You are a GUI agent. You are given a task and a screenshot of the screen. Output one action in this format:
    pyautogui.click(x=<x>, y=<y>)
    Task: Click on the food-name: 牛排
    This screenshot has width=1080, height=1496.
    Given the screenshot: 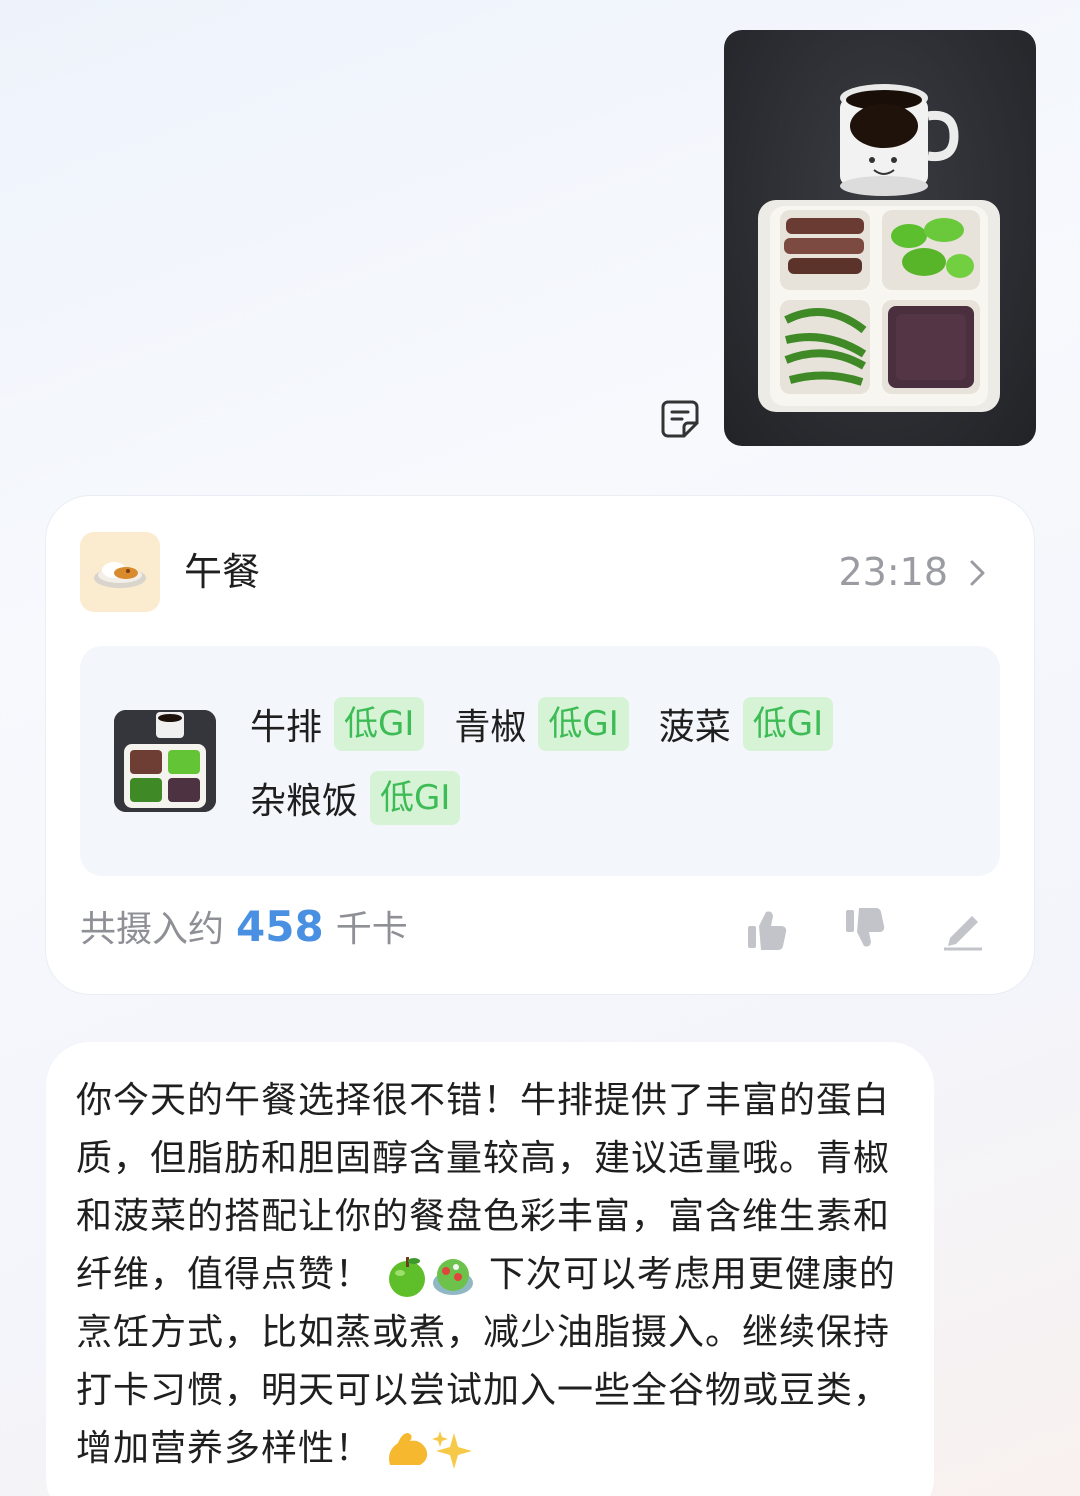 What is the action you would take?
    pyautogui.click(x=286, y=727)
    